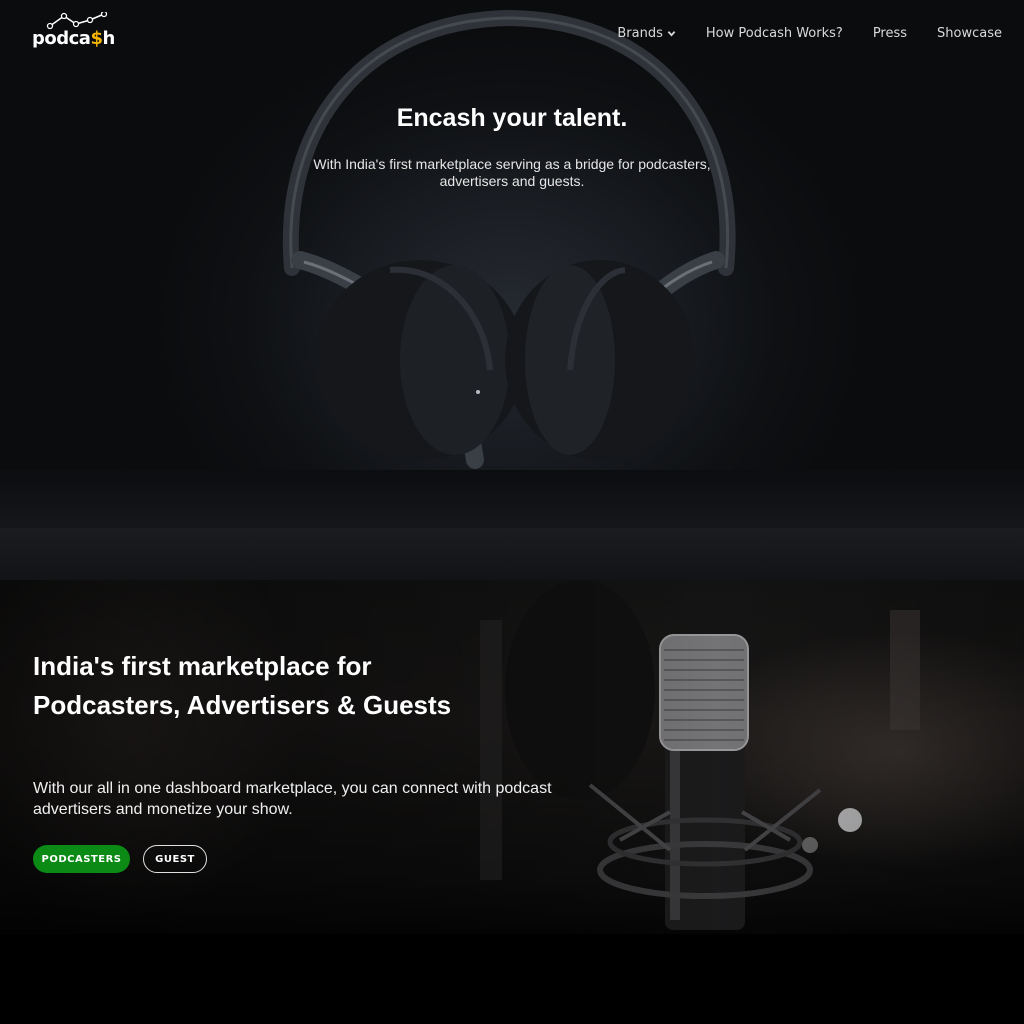 The width and height of the screenshot is (1024, 1024). I want to click on hero-floor-edge, so click(512, 554).